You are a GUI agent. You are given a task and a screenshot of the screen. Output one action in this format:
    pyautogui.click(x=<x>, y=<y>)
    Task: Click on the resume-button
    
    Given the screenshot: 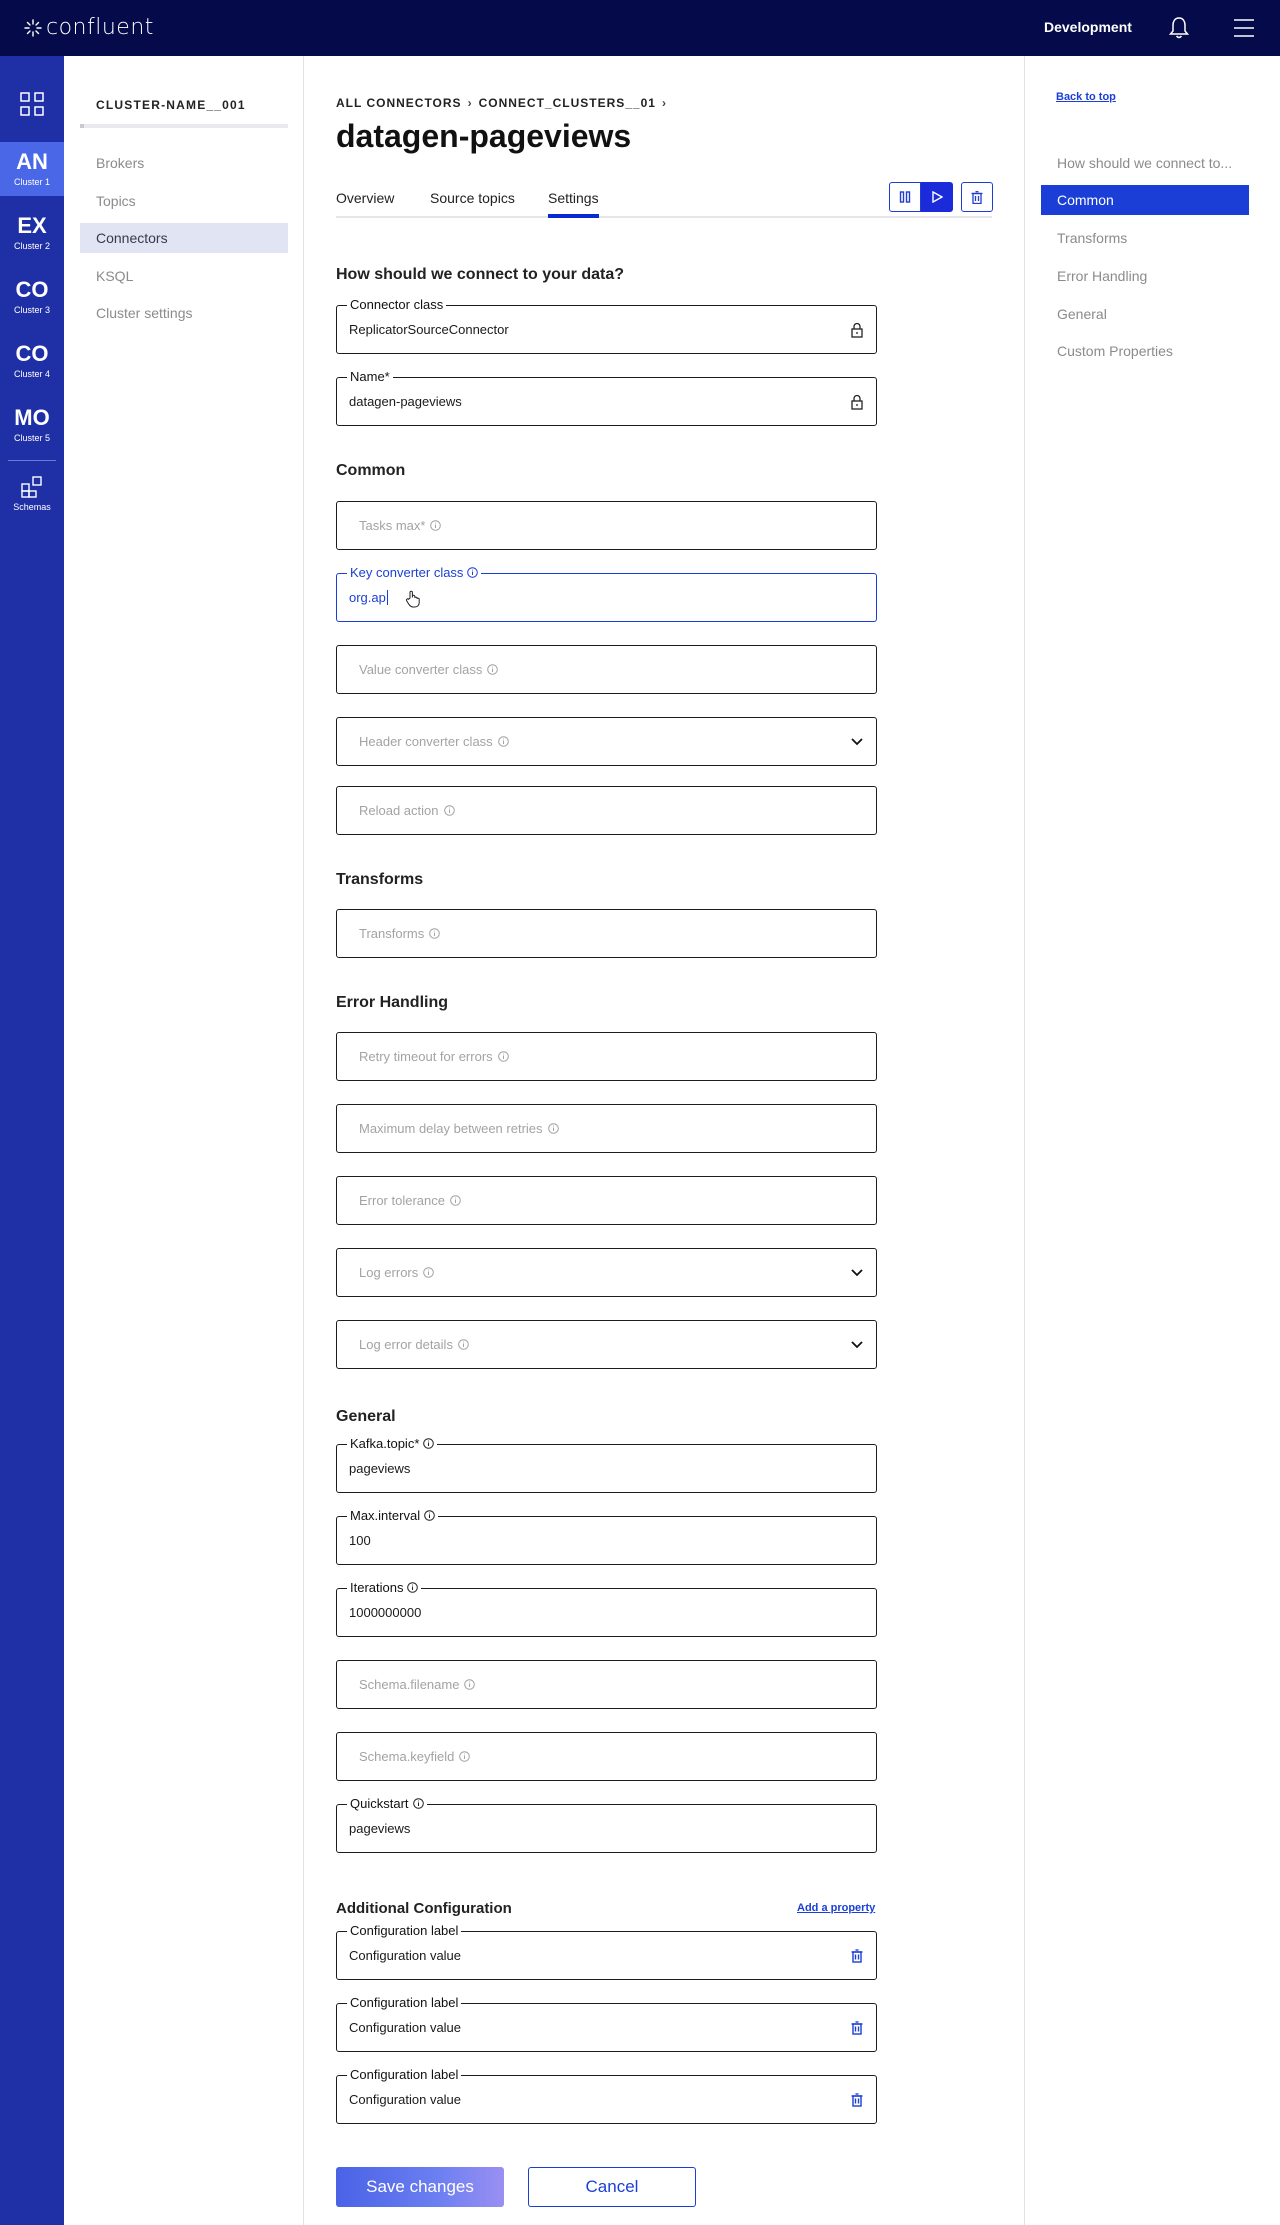 What is the action you would take?
    pyautogui.click(x=937, y=197)
    